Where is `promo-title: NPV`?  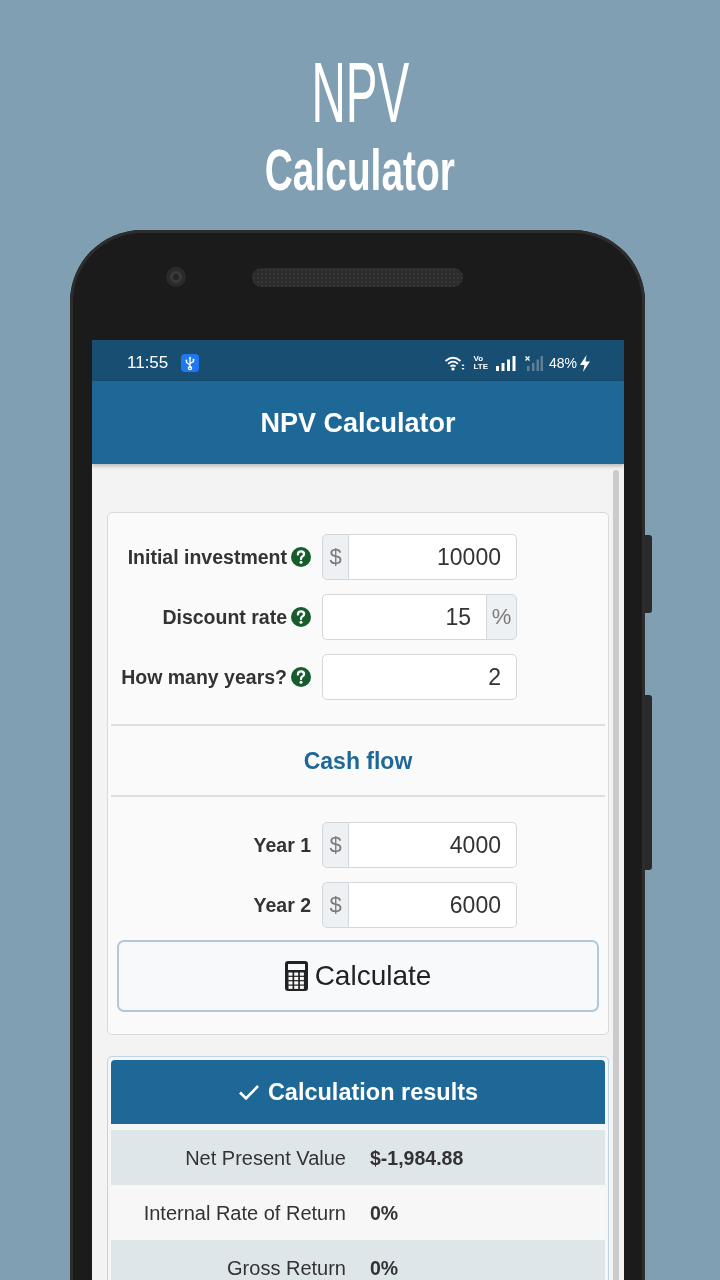
promo-title: NPV is located at coordinates (360, 92).